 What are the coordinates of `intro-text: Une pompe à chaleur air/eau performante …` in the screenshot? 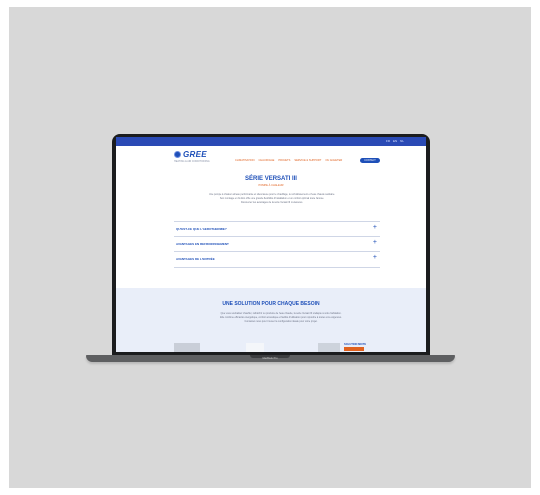 It's located at (272, 198).